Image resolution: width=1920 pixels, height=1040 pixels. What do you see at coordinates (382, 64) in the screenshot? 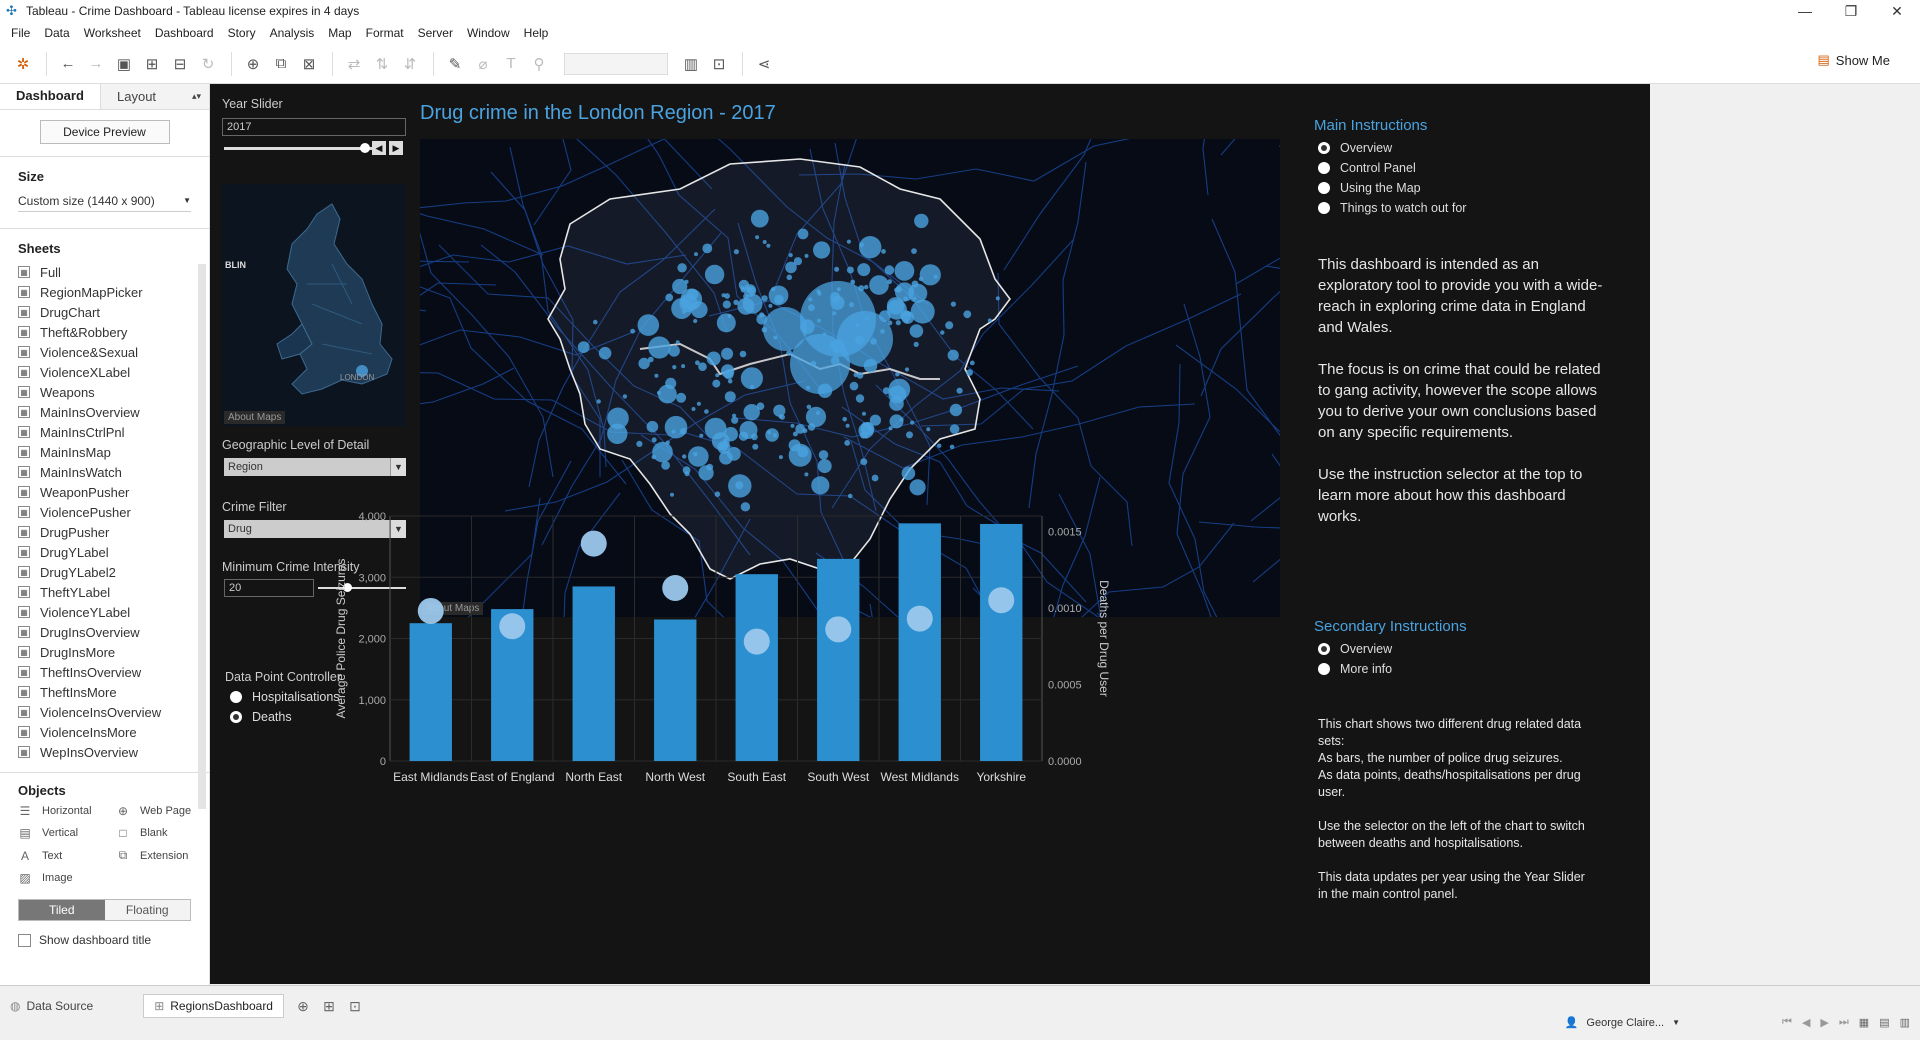
I see `sort-asc-icon: ⇅` at bounding box center [382, 64].